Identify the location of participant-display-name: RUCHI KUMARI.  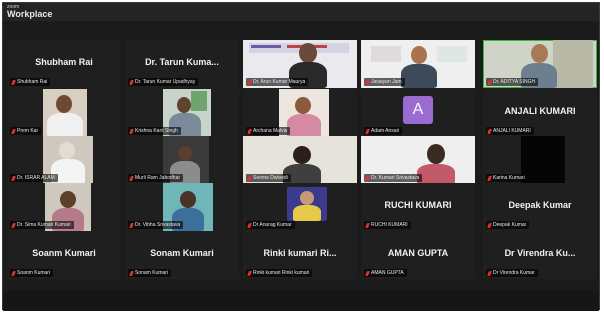
(418, 205).